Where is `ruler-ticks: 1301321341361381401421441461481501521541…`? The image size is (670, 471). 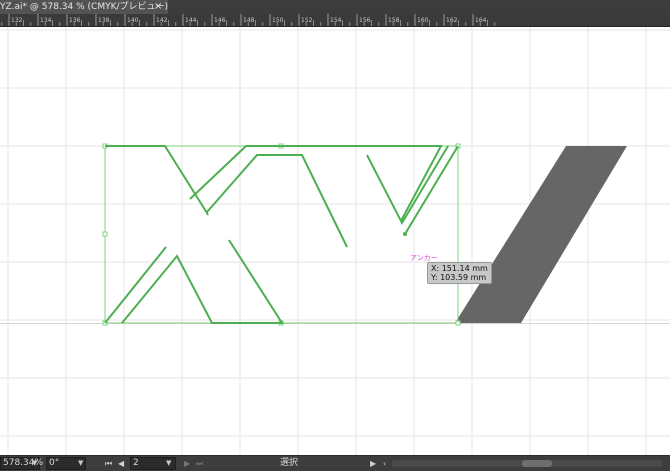 ruler-ticks: 1301321341361381401421441461481501521541… is located at coordinates (248, 20).